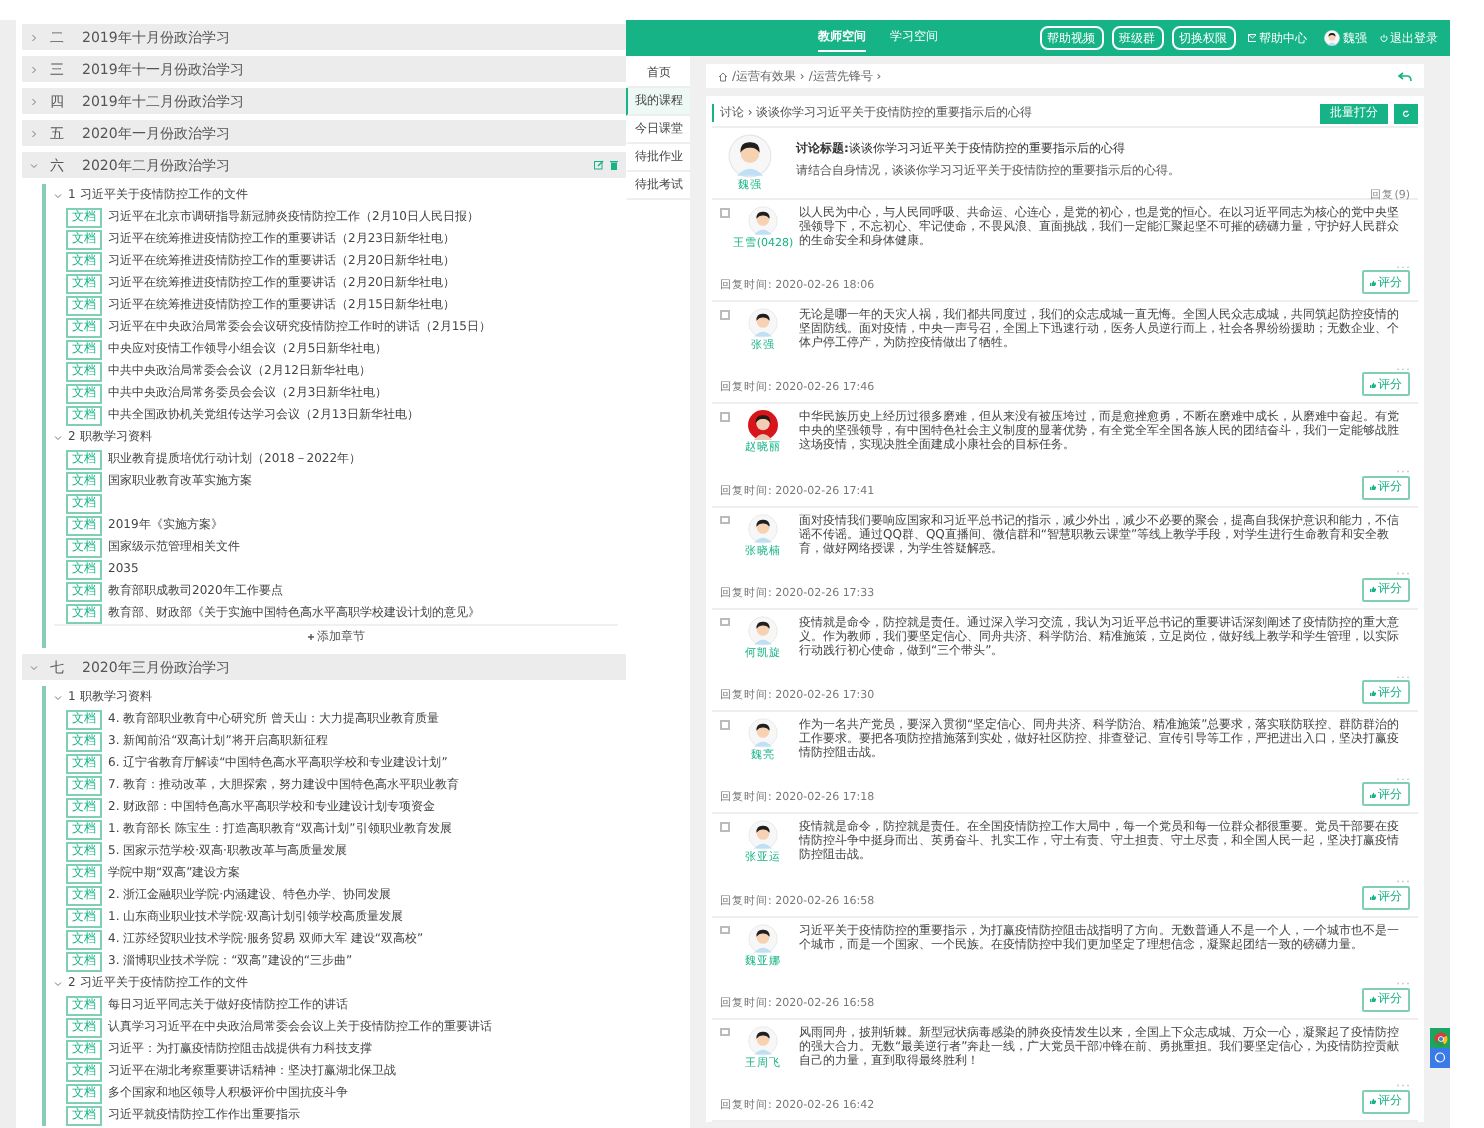 This screenshot has width=1484, height=1128. I want to click on refresh-button, so click(1406, 113).